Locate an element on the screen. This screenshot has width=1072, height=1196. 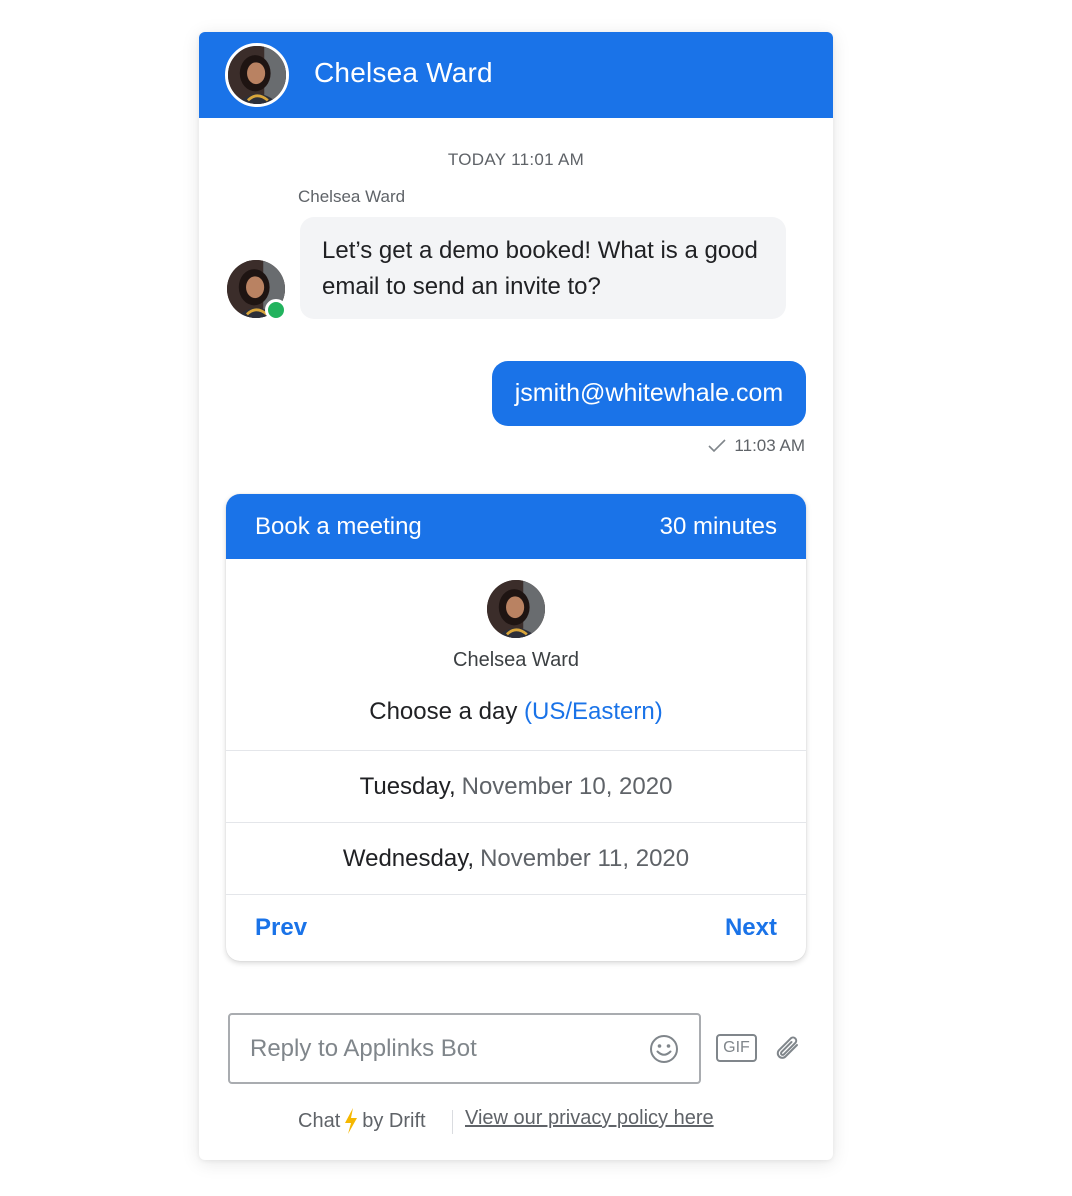
day-date: November 10, 2020 is located at coordinates (567, 786).